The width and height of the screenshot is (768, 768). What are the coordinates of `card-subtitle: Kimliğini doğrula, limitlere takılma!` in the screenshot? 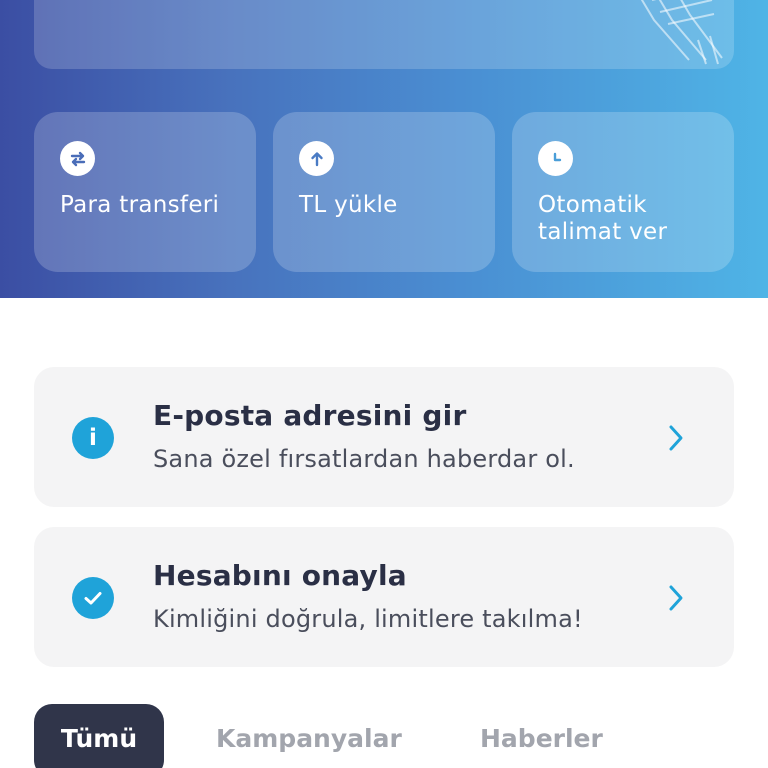 It's located at (368, 619).